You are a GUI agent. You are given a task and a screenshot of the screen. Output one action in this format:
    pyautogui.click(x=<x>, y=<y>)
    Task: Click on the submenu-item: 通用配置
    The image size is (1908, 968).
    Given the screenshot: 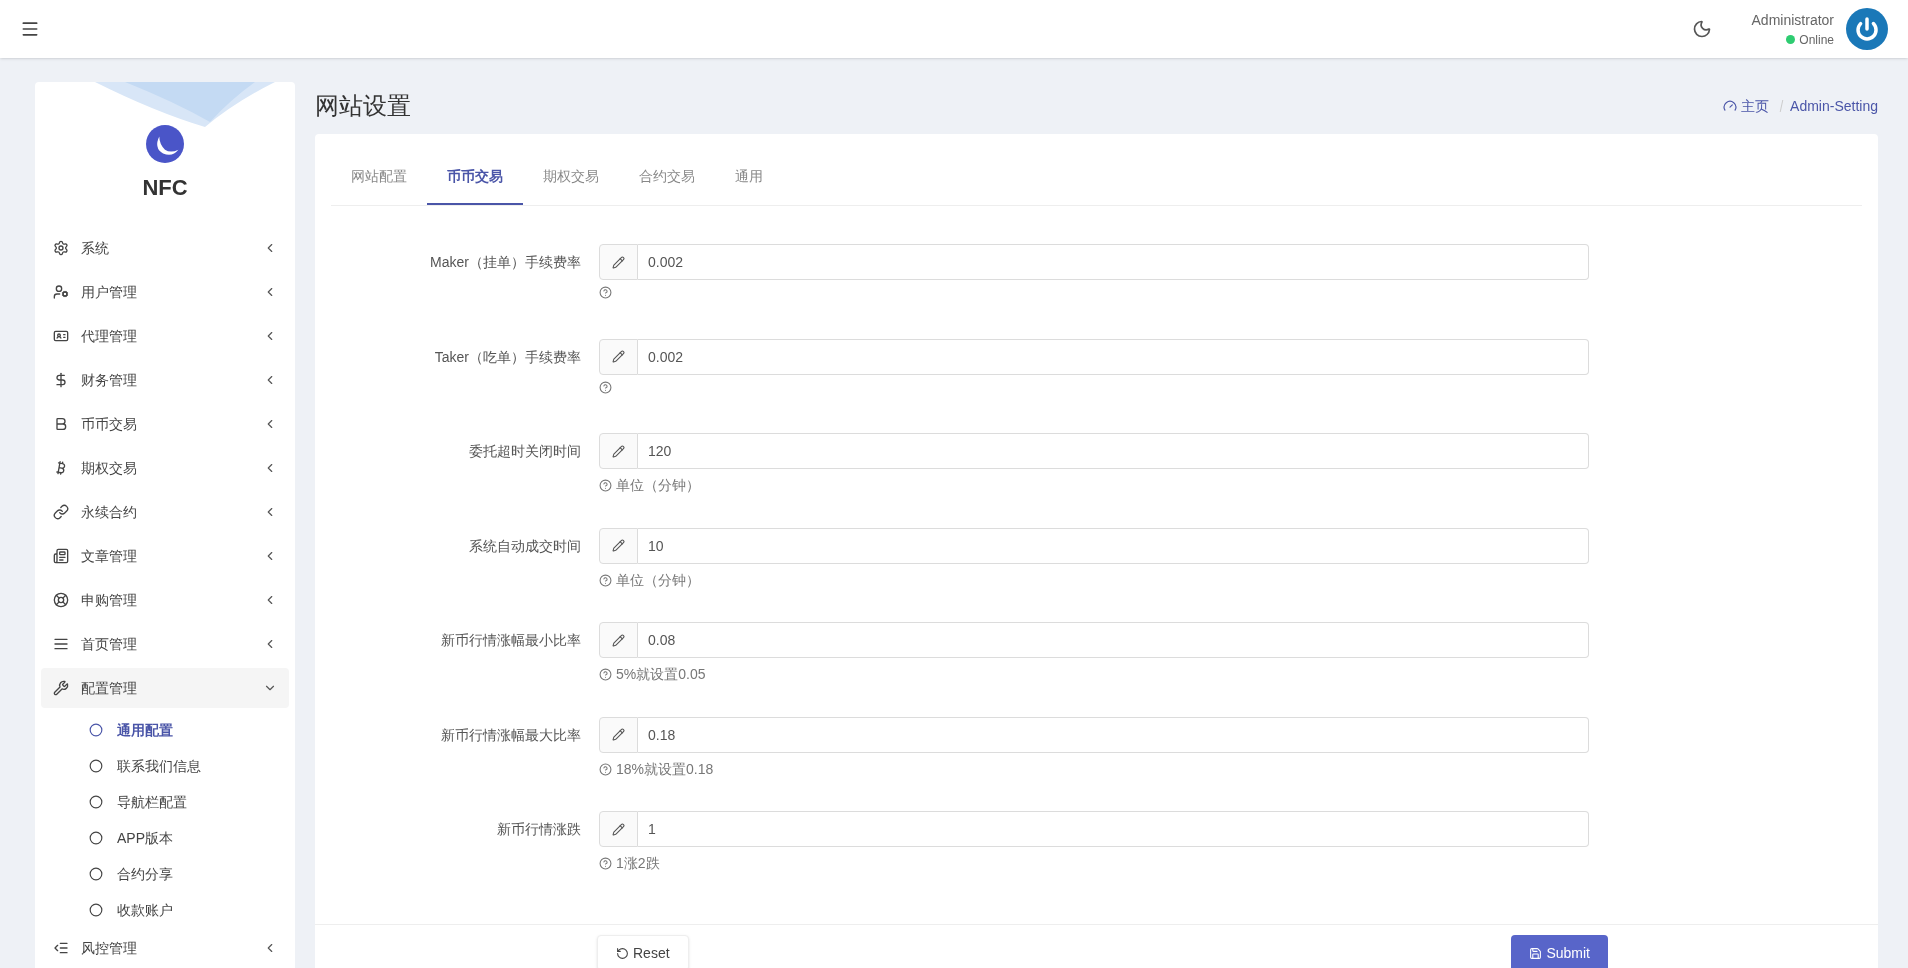 What is the action you would take?
    pyautogui.click(x=165, y=730)
    